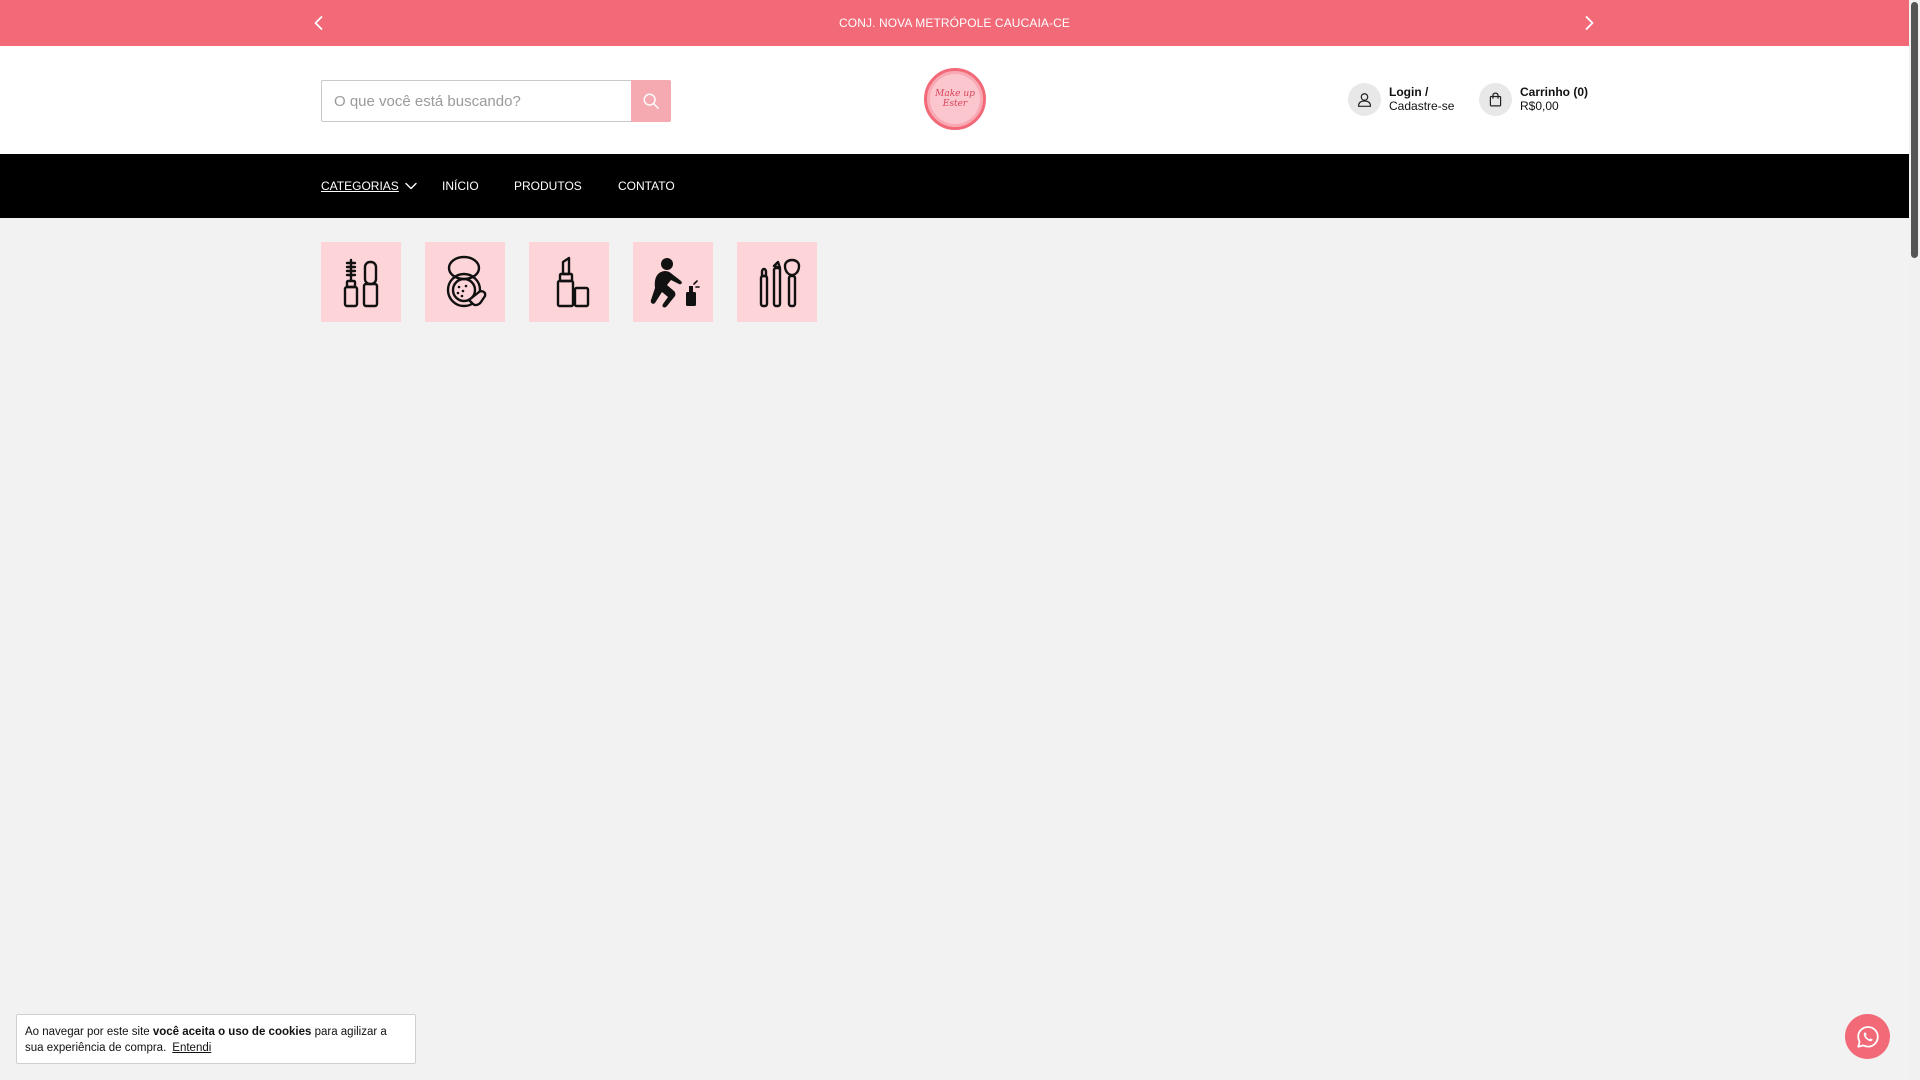  I want to click on account-link: Login / Cadastre-se, so click(1401, 99).